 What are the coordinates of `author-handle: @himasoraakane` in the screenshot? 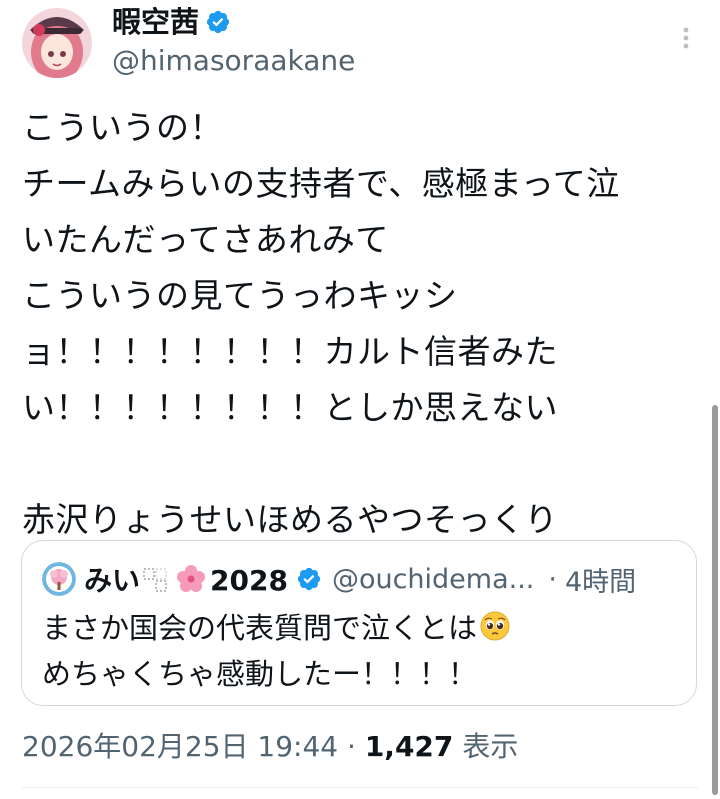 It's located at (233, 61).